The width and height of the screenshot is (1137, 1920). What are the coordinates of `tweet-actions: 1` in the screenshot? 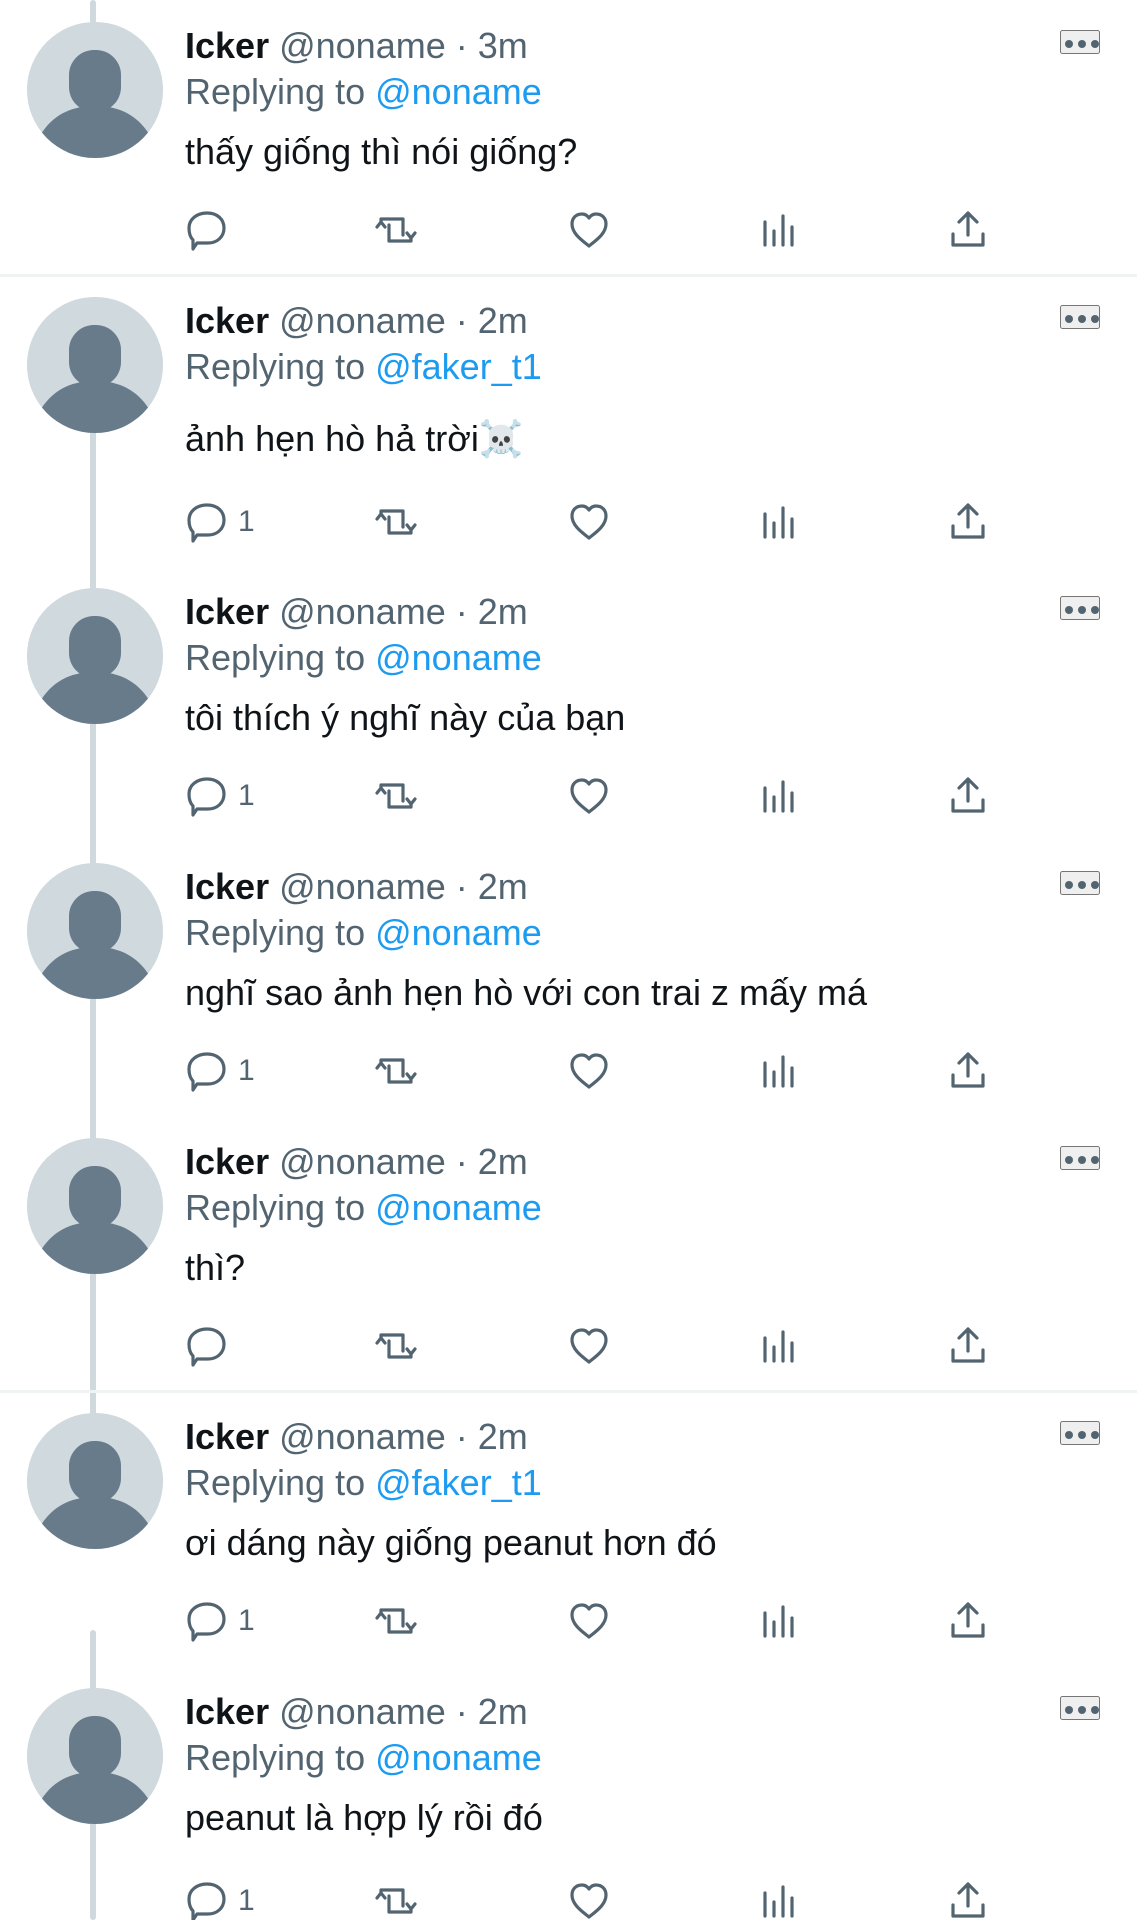 It's located at (568, 796).